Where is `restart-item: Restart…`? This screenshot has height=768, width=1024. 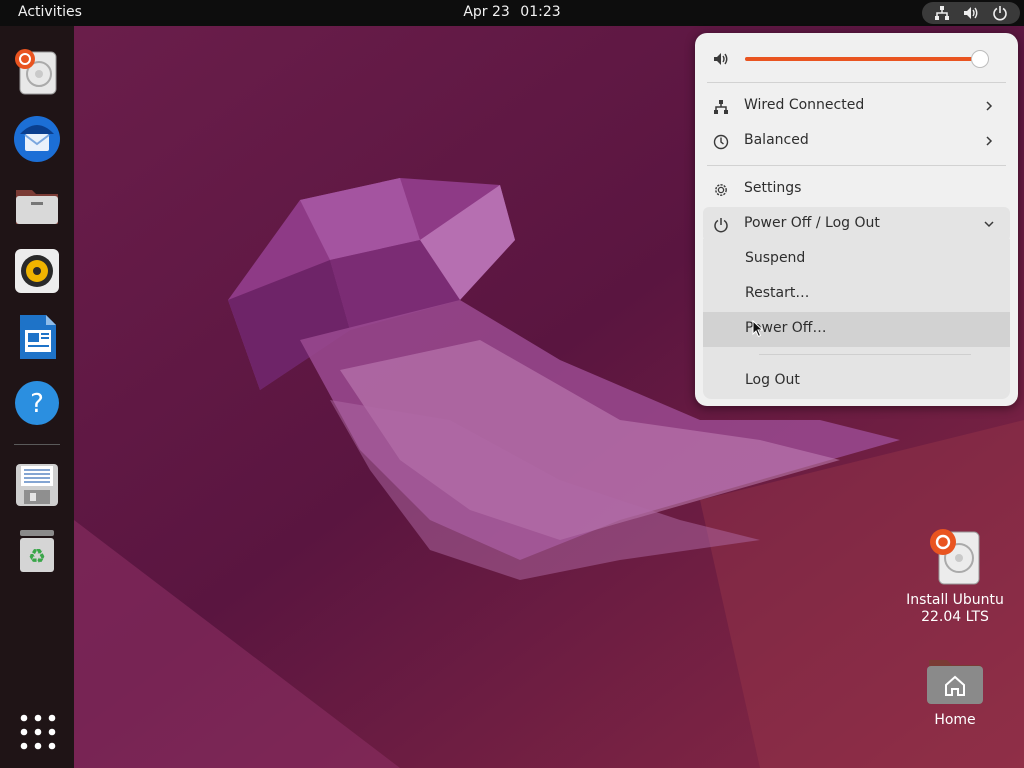 restart-item: Restart… is located at coordinates (856, 294).